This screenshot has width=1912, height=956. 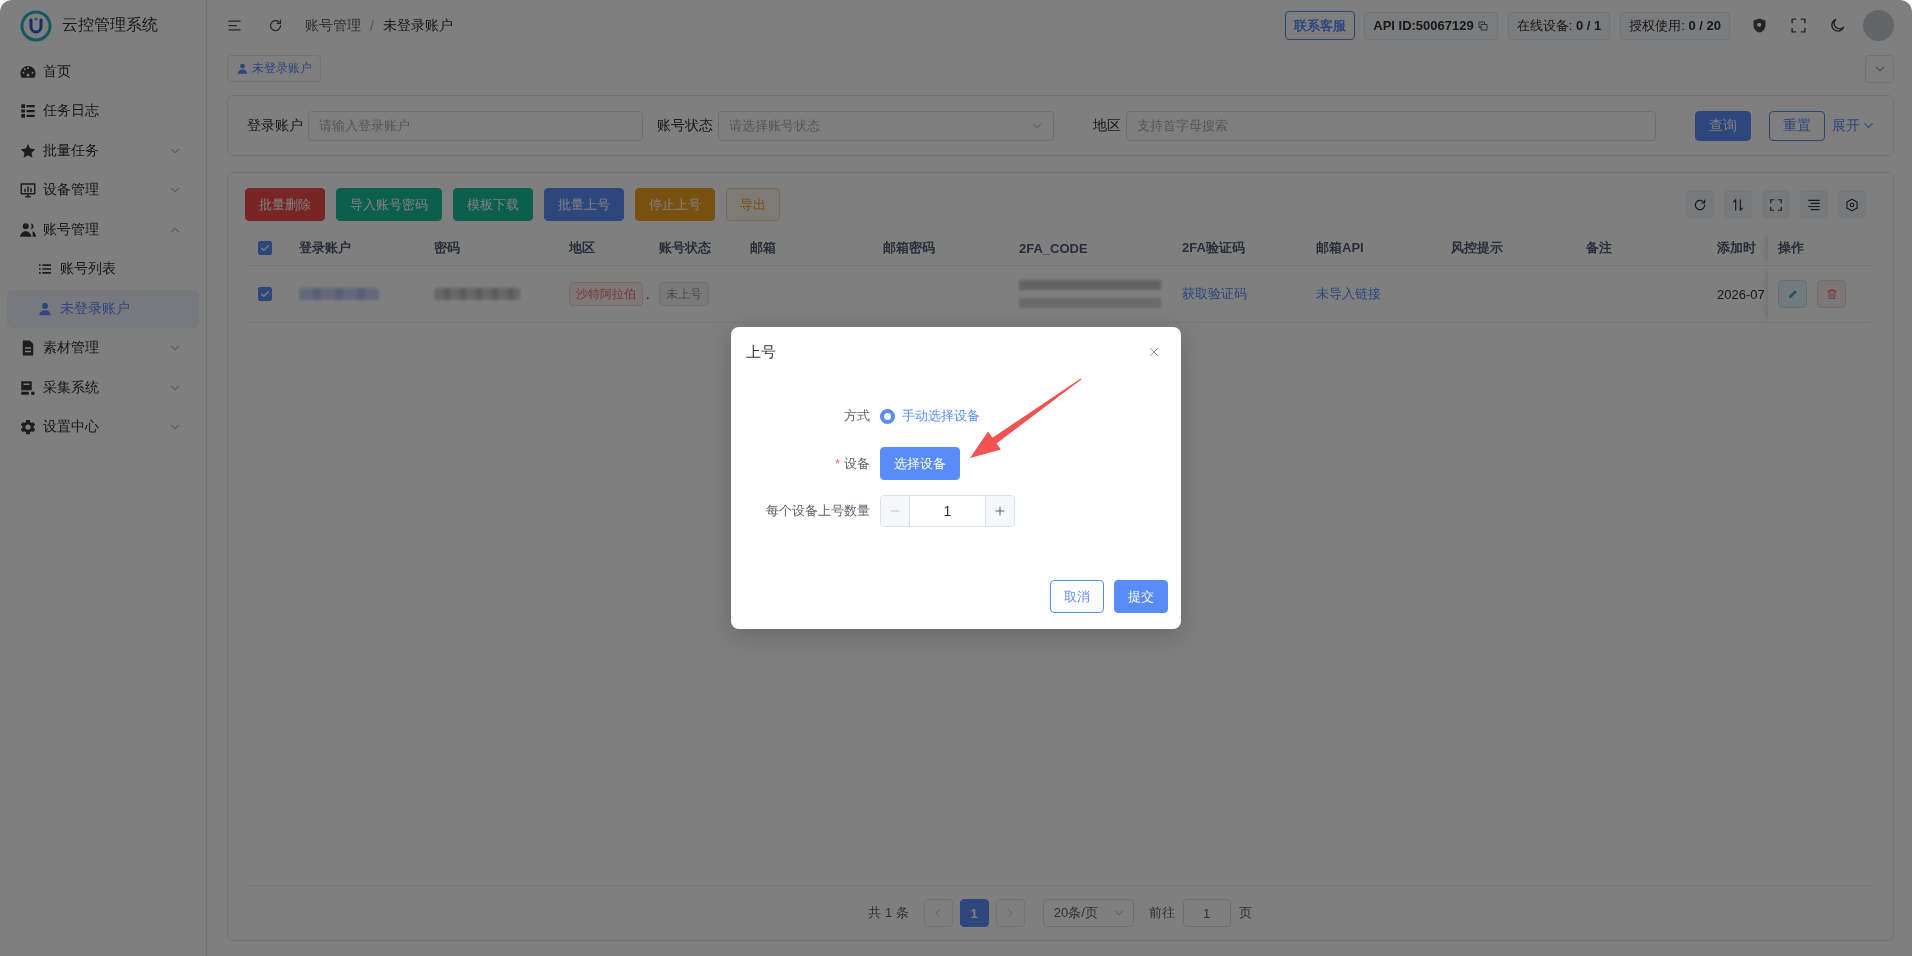 I want to click on app-title: 云控管理系统, so click(x=110, y=25).